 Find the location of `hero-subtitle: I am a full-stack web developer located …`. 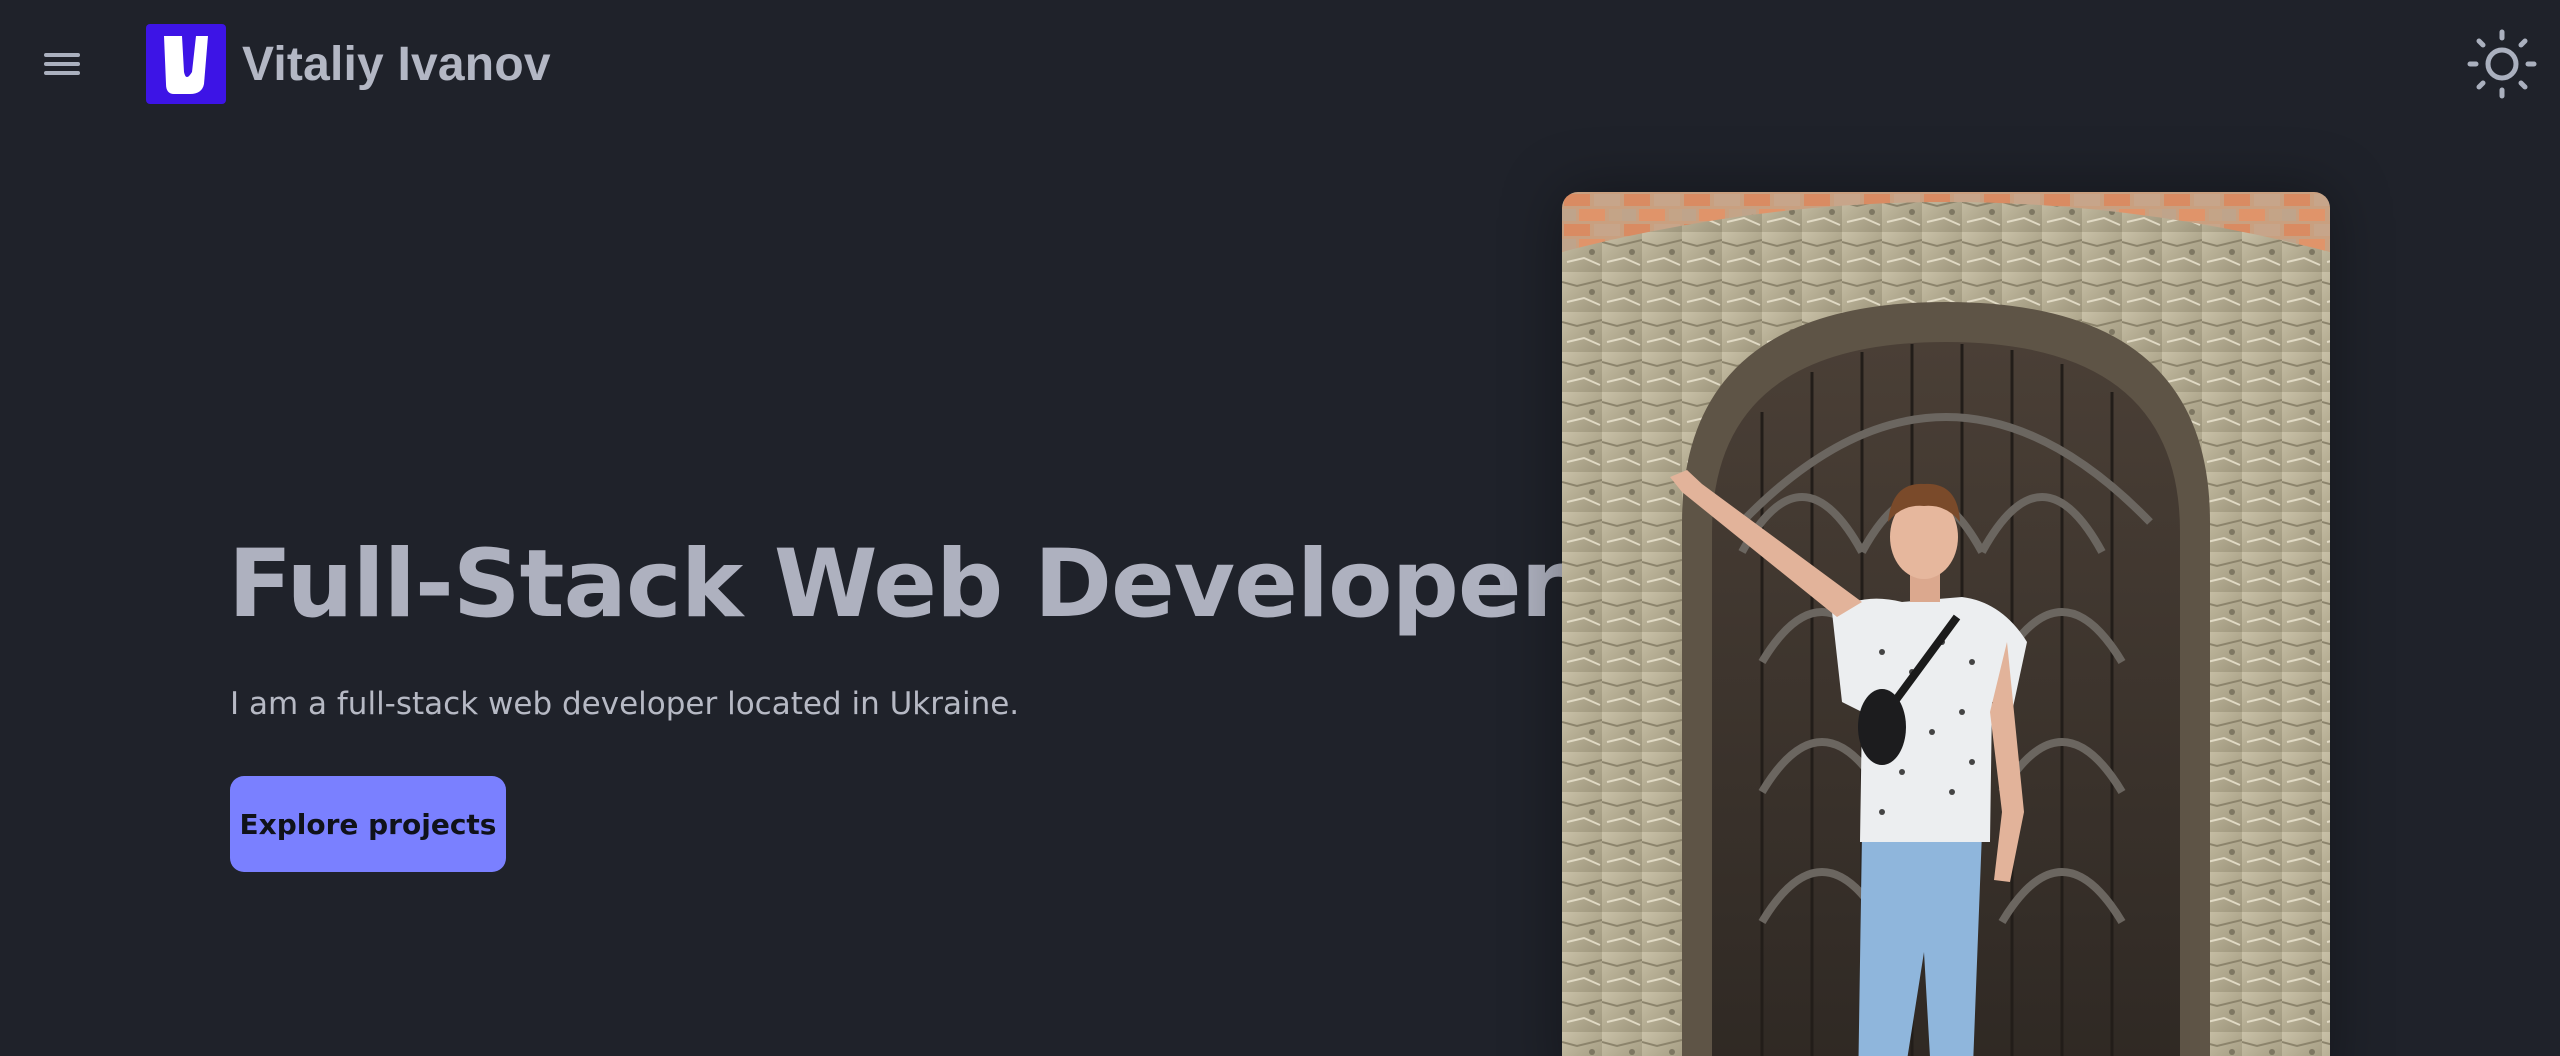

hero-subtitle: I am a full-stack web developer located … is located at coordinates (625, 704).